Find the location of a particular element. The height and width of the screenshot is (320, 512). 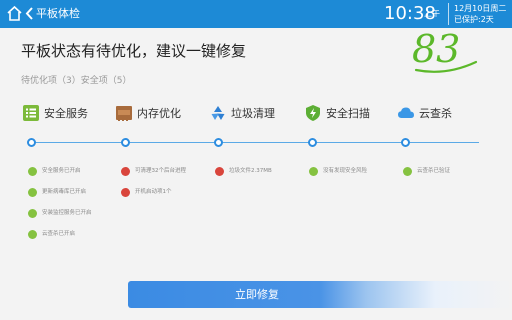

check-item-text: 安装监控服务已开启 is located at coordinates (67, 213).